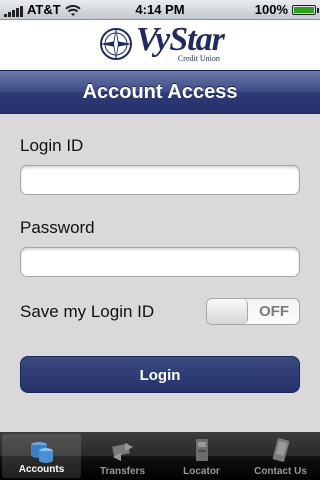  Describe the element at coordinates (116, 43) in the screenshot. I see `compass-icon` at that location.